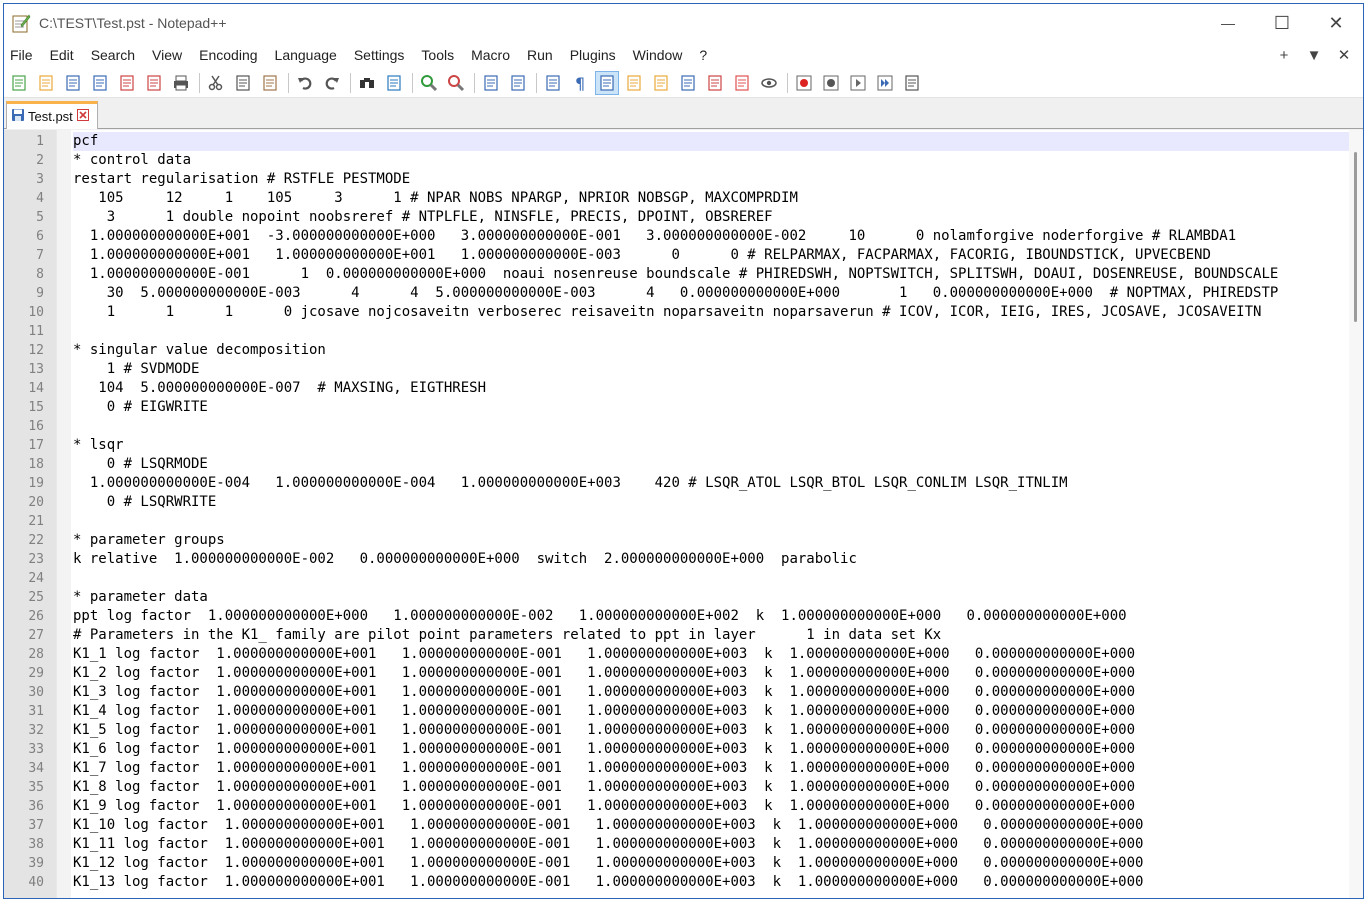 Image resolution: width=1369 pixels, height=903 pixels. Describe the element at coordinates (715, 83) in the screenshot. I see `folder-as-workspace-icon` at that location.